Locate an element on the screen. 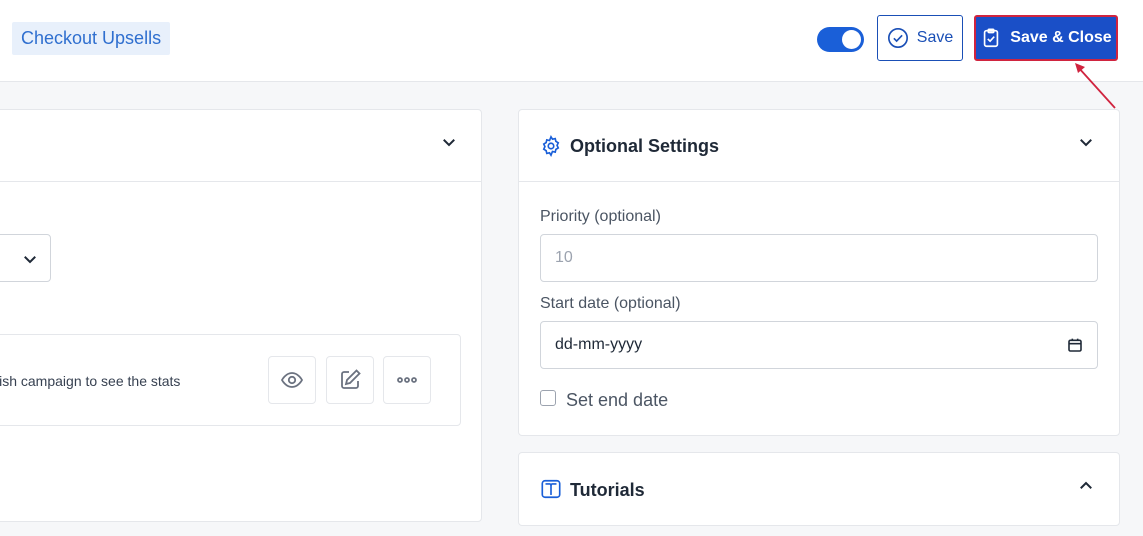 The image size is (1143, 536). more-icon is located at coordinates (407, 380).